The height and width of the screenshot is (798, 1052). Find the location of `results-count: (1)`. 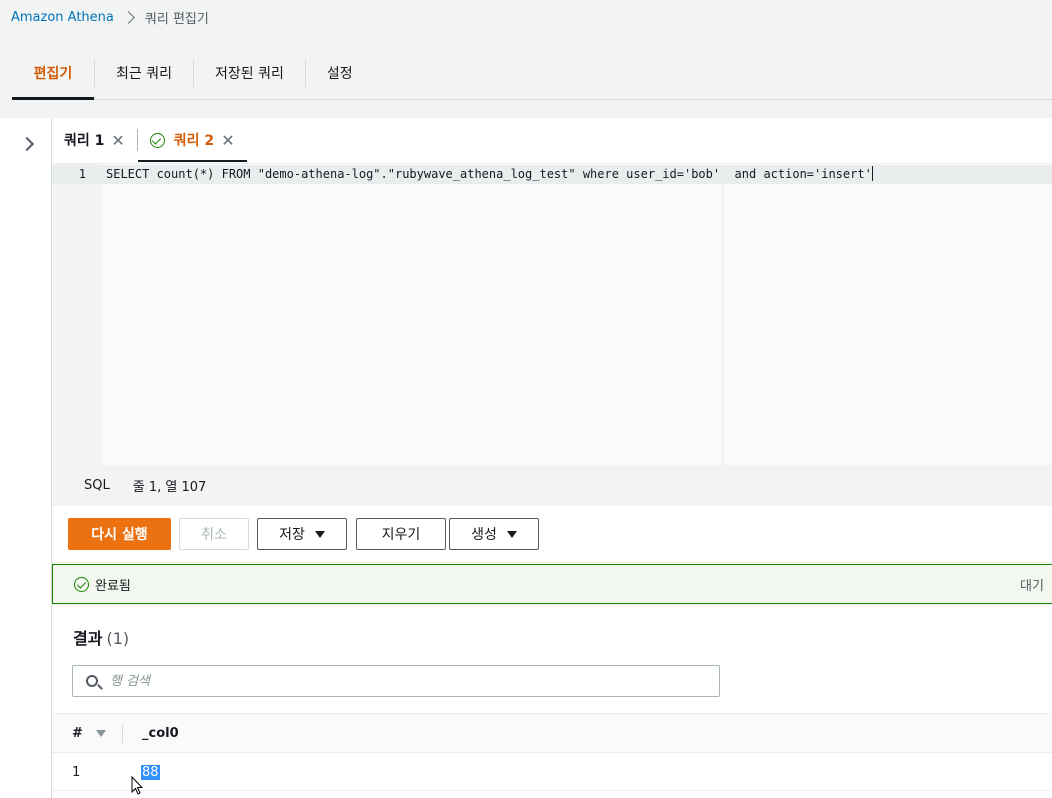

results-count: (1) is located at coordinates (118, 638).